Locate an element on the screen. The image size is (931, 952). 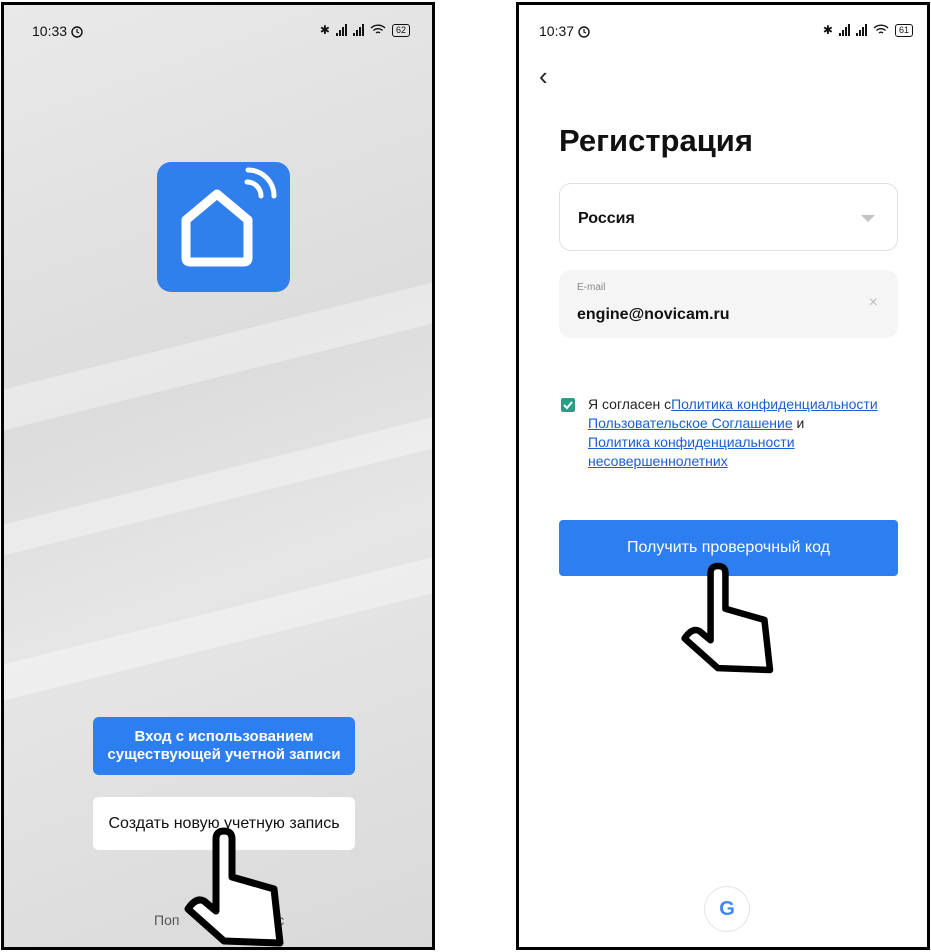
battery-icon: 62 is located at coordinates (400, 30).